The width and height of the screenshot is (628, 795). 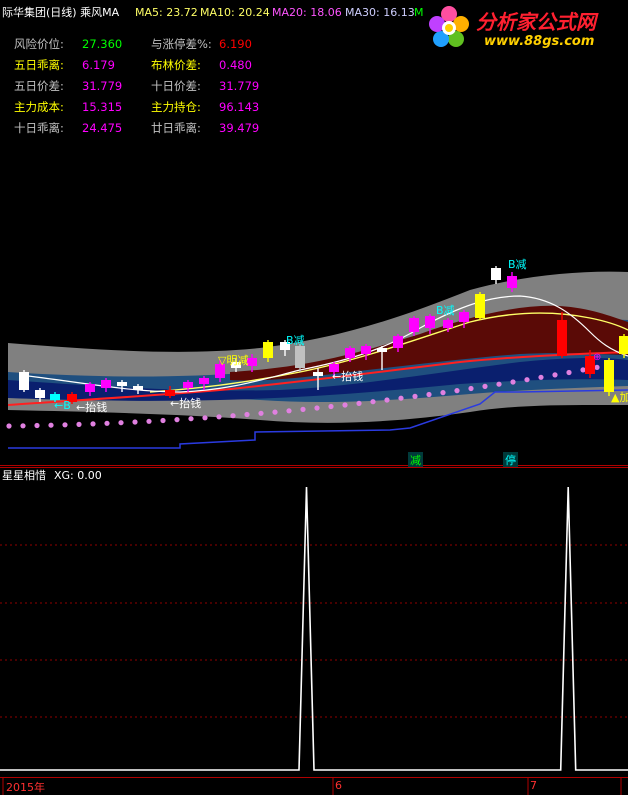 What do you see at coordinates (445, 310) in the screenshot?
I see `b-signal-2: B减` at bounding box center [445, 310].